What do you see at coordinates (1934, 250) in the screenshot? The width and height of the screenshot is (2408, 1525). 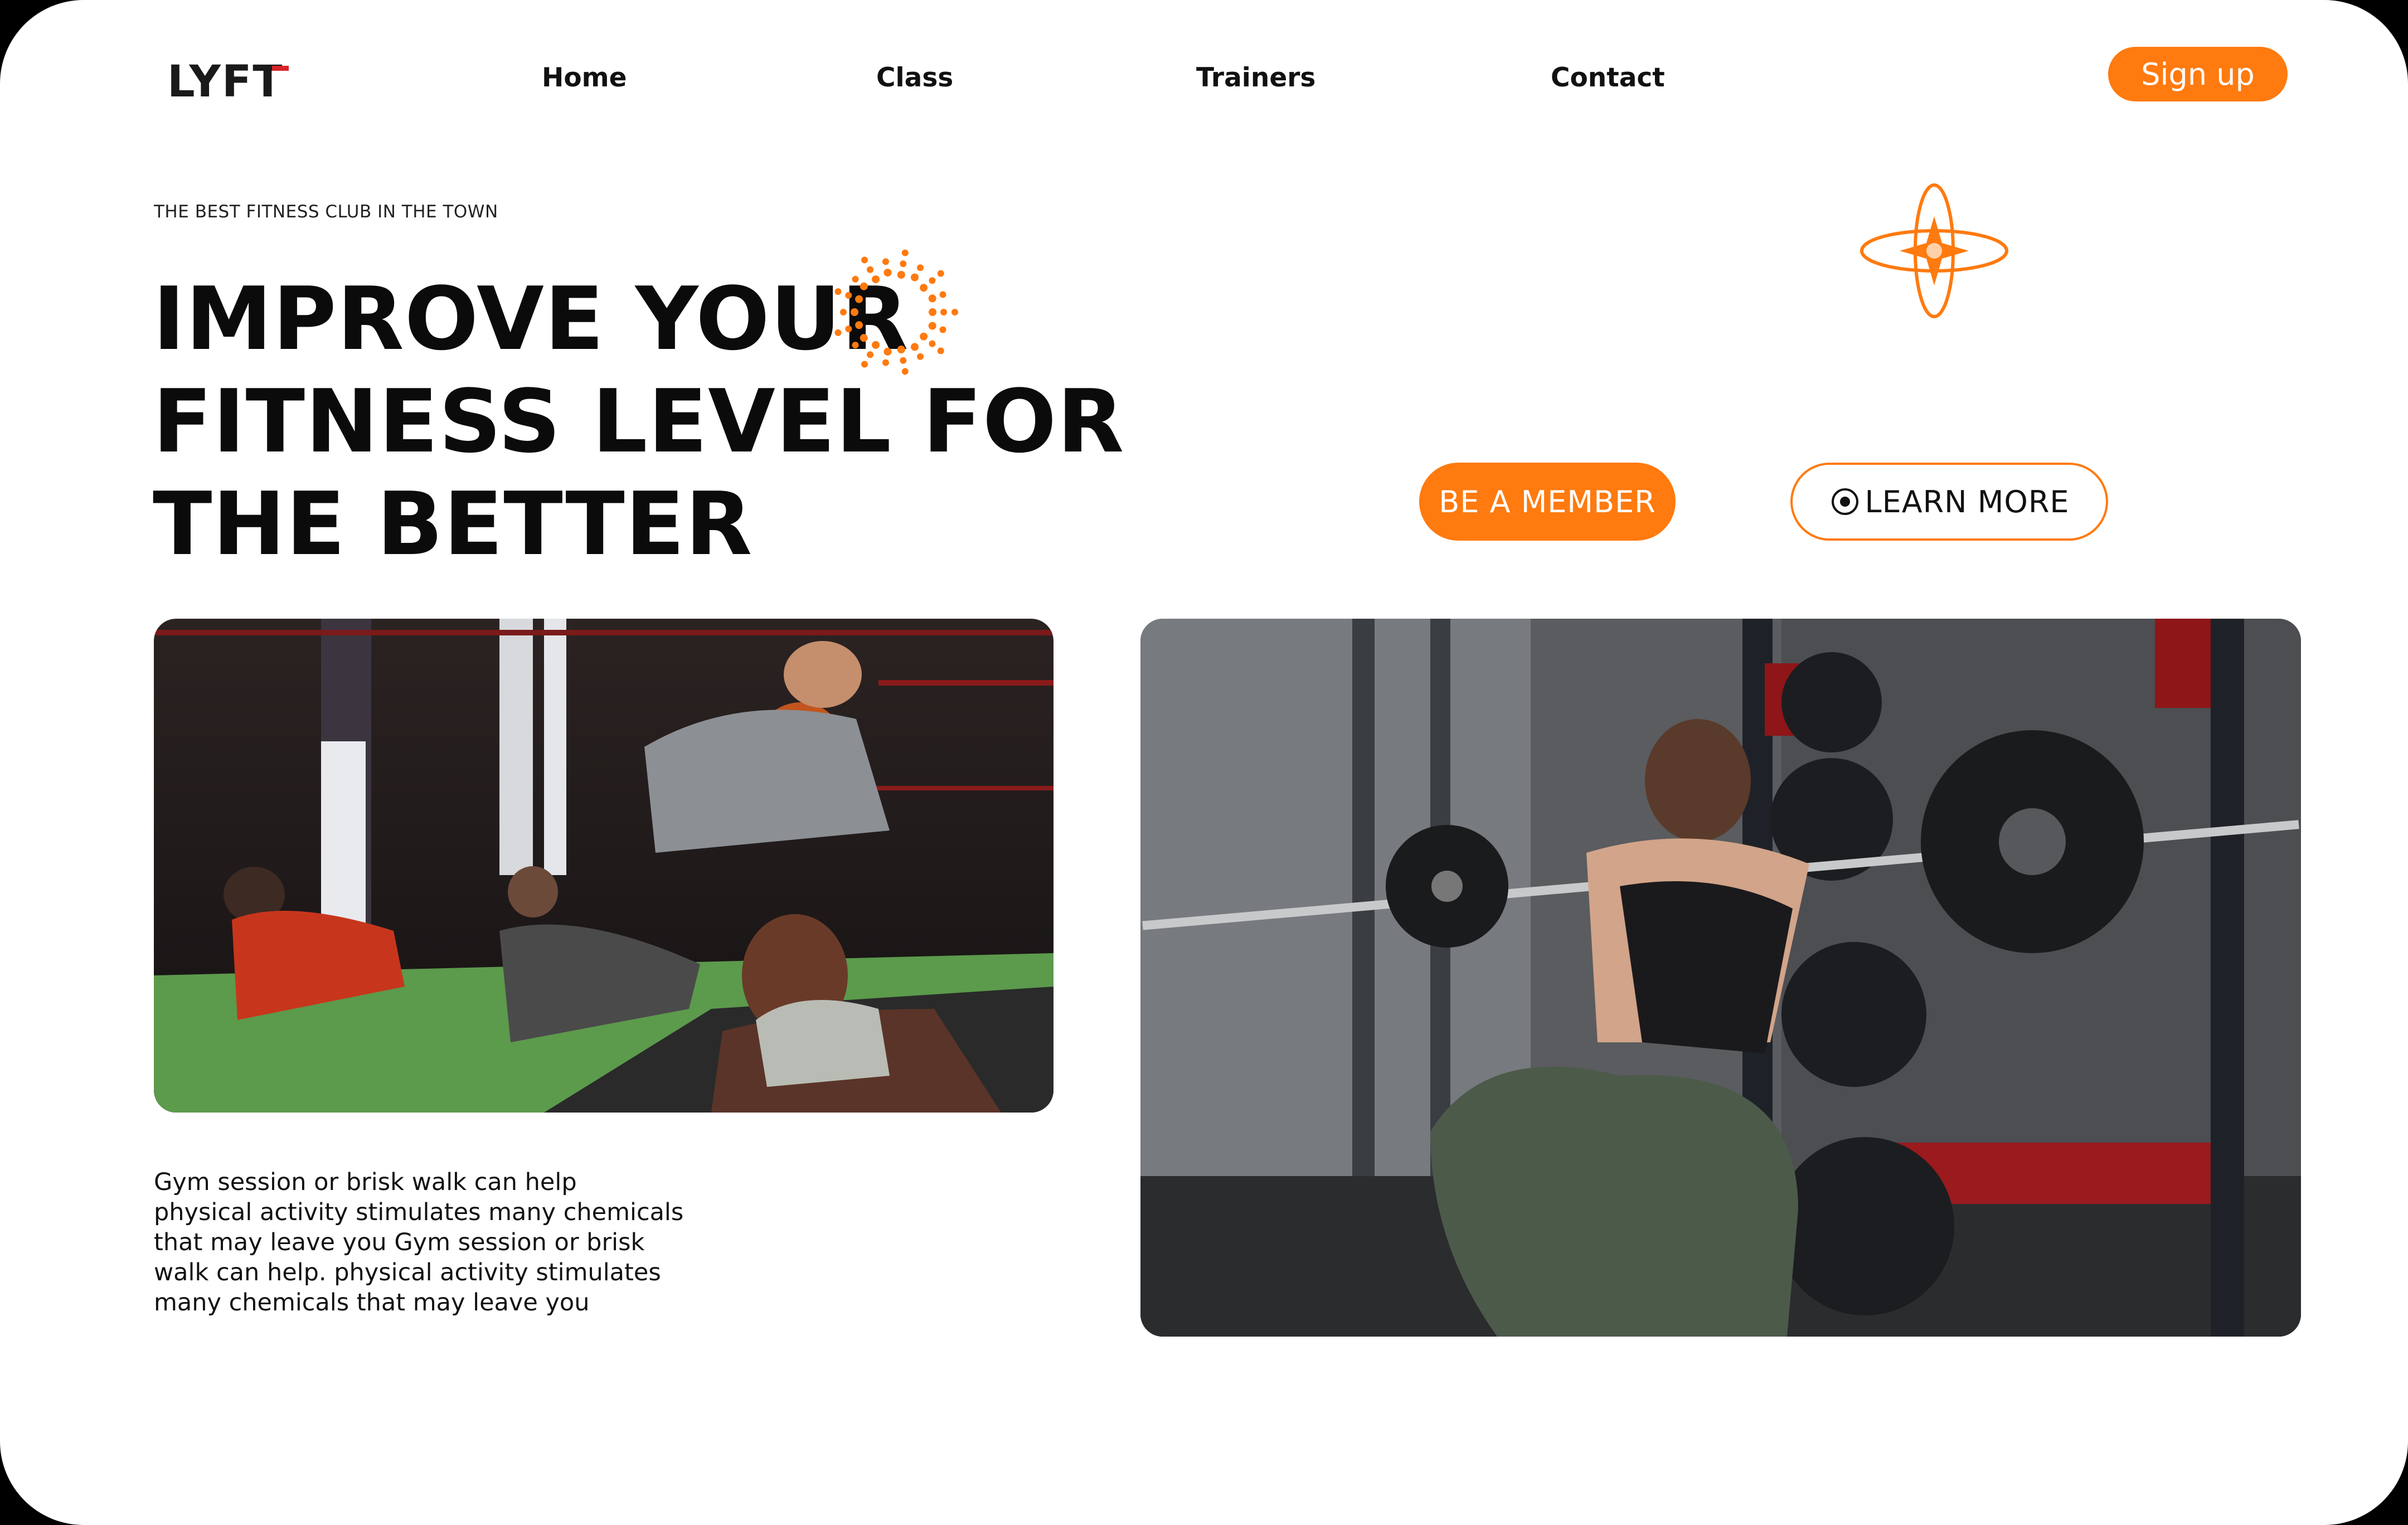 I see `orbit-star-icon` at bounding box center [1934, 250].